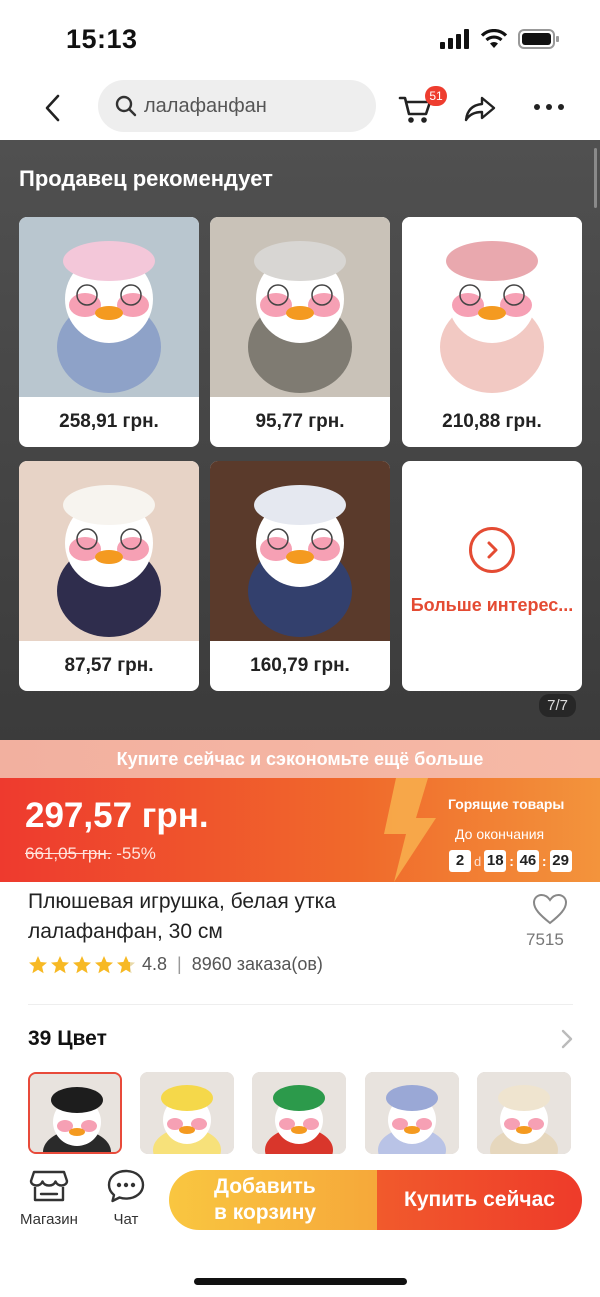  What do you see at coordinates (299, 1113) in the screenshot?
I see `color-swatch-christmas` at bounding box center [299, 1113].